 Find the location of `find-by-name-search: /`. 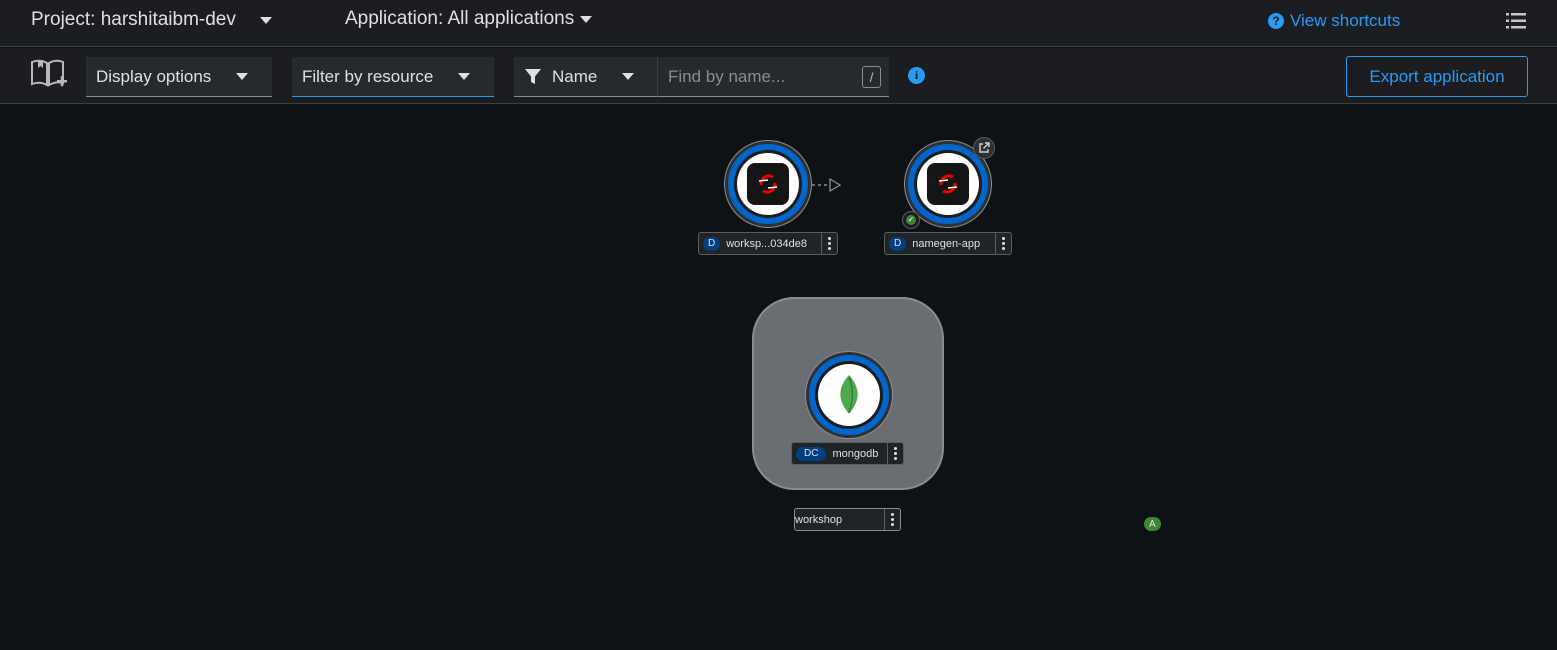

find-by-name-search: / is located at coordinates (773, 77).